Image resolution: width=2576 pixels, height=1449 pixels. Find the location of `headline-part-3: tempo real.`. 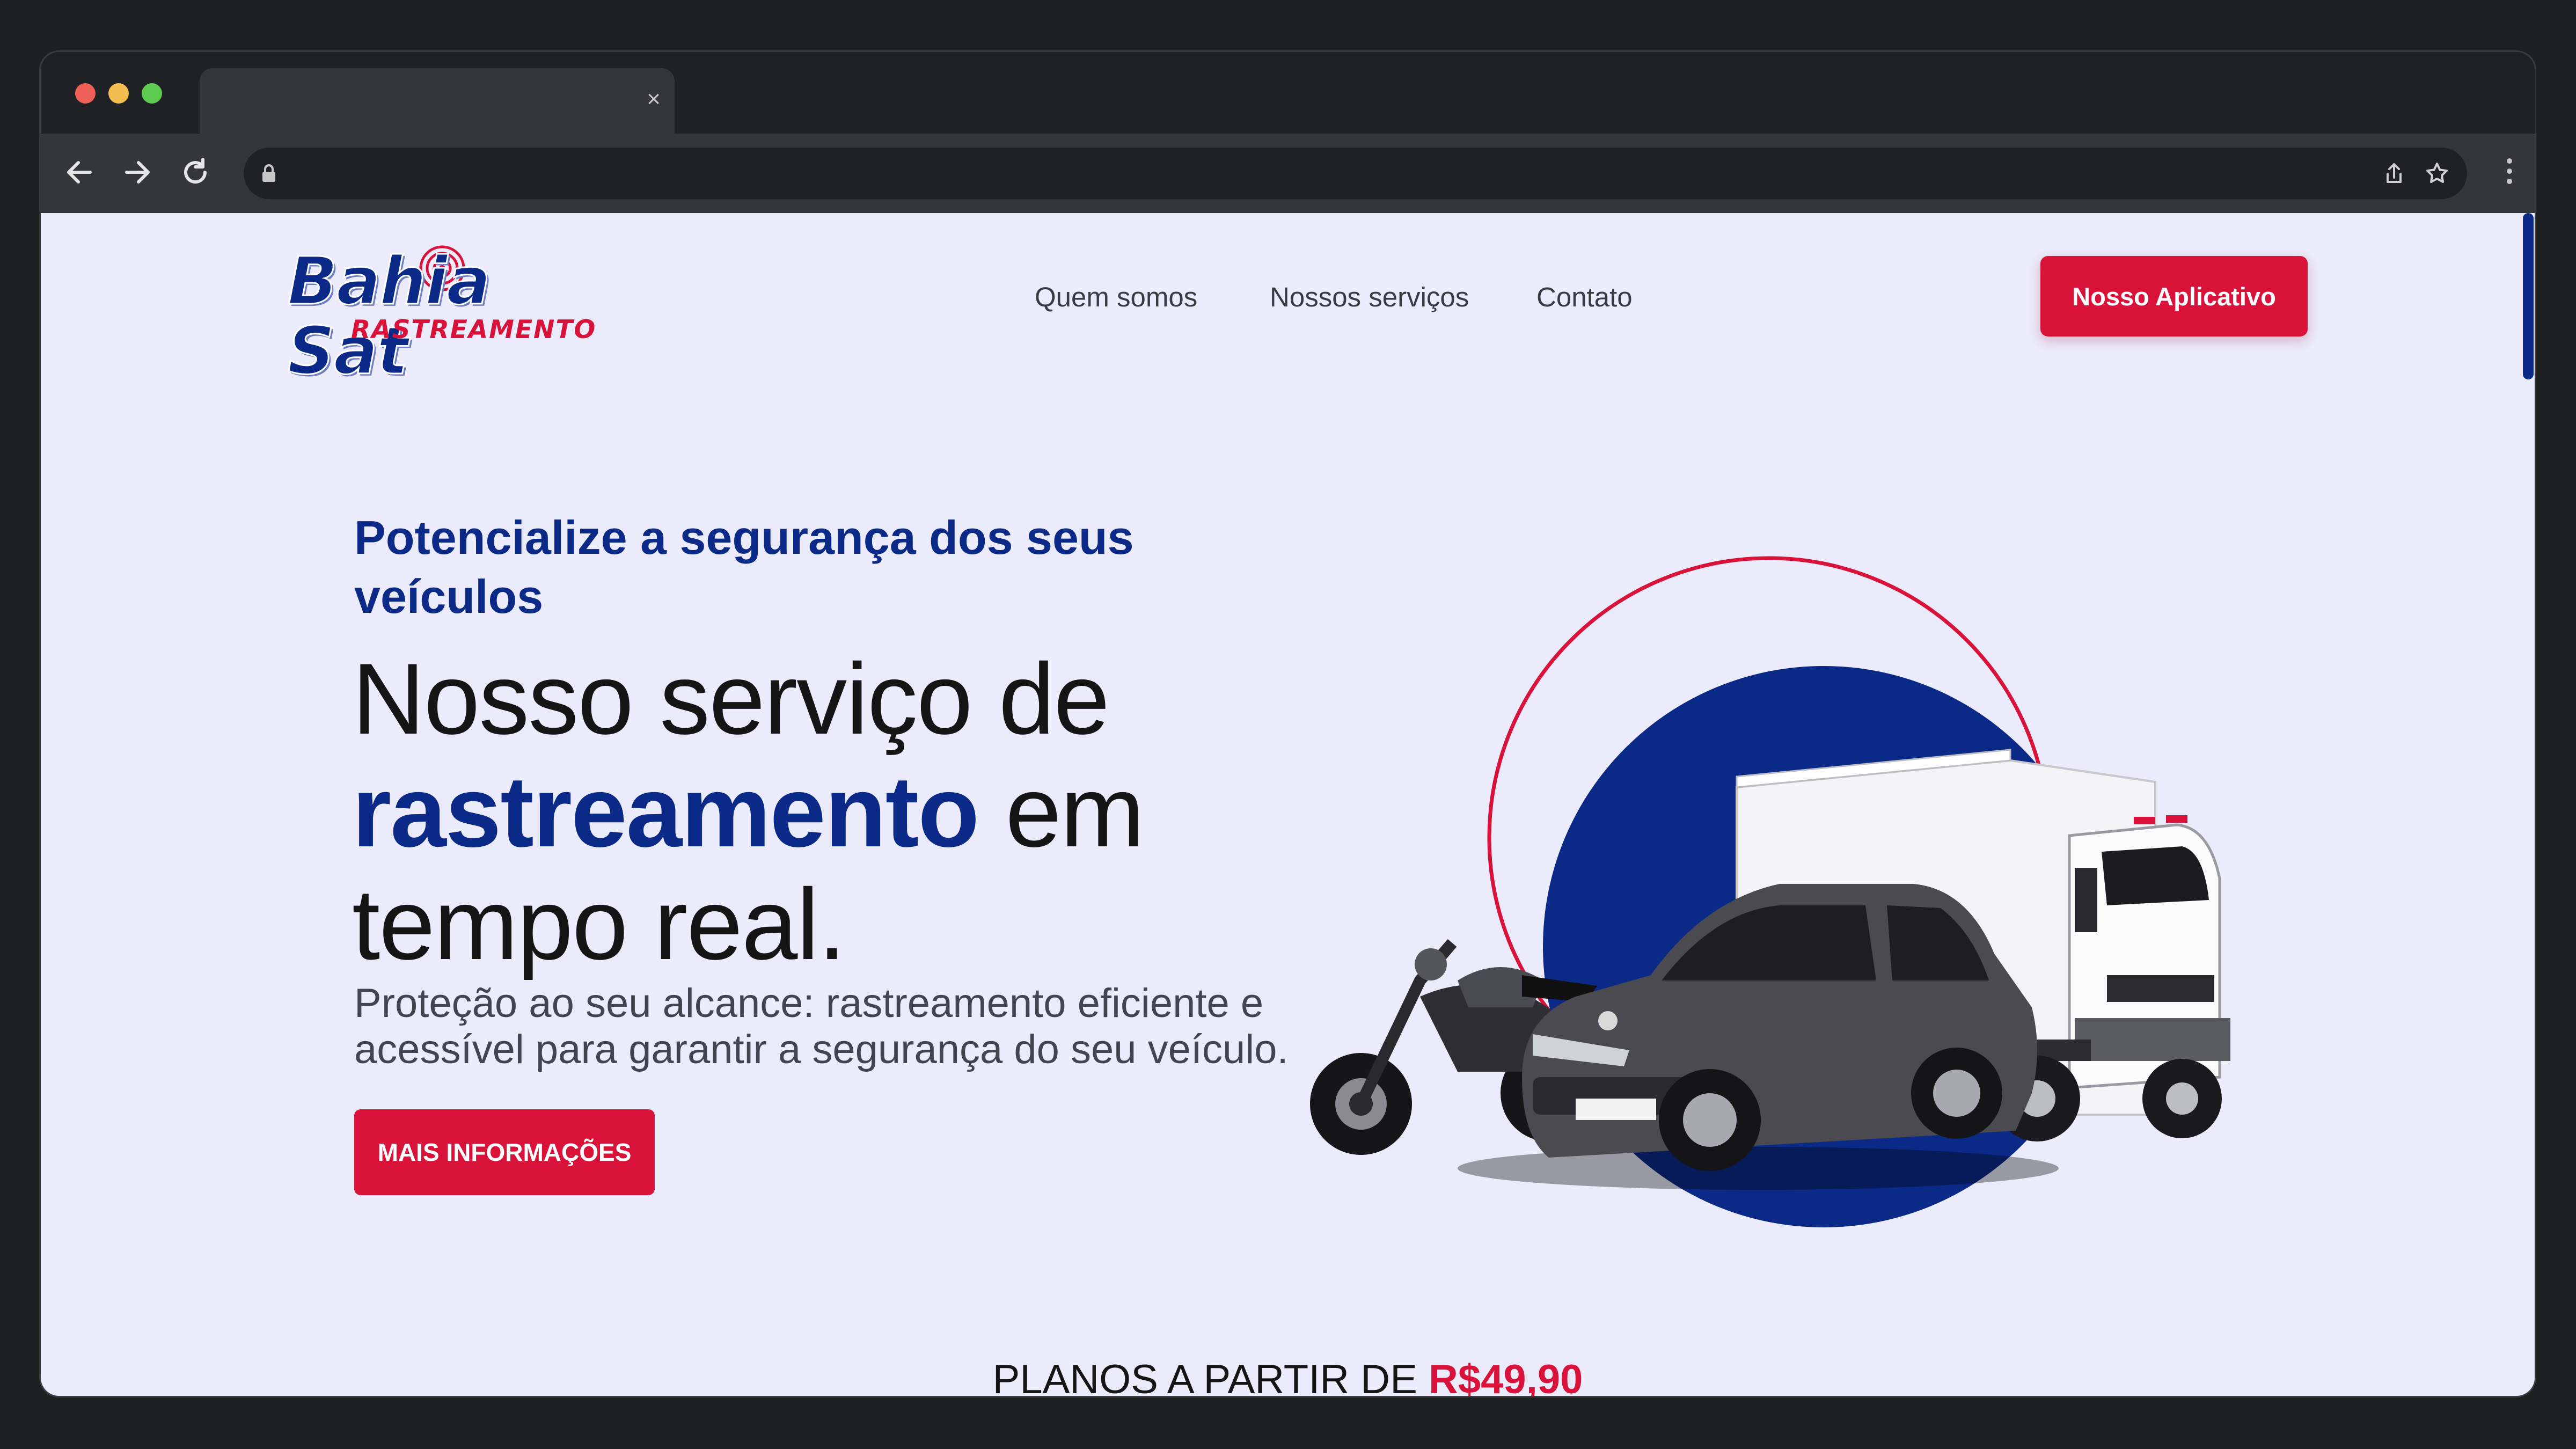

headline-part-3: tempo real. is located at coordinates (599, 924).